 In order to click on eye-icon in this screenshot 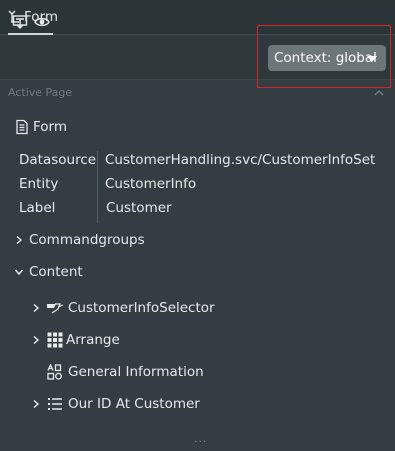, I will do `click(42, 22)`.